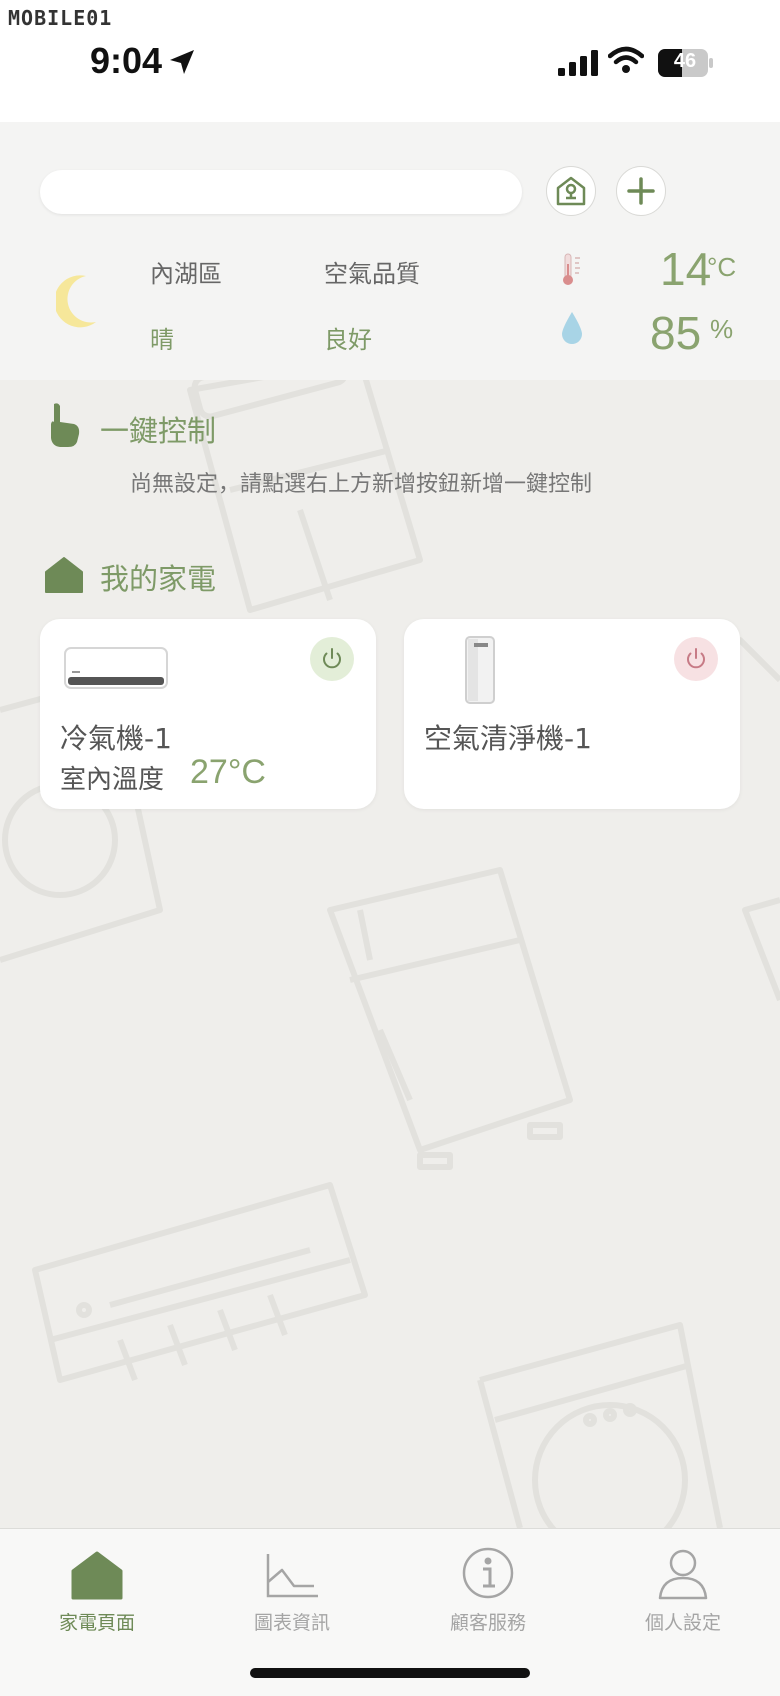  Describe the element at coordinates (686, 269) in the screenshot. I see `outdoor-temperature: 14` at that location.